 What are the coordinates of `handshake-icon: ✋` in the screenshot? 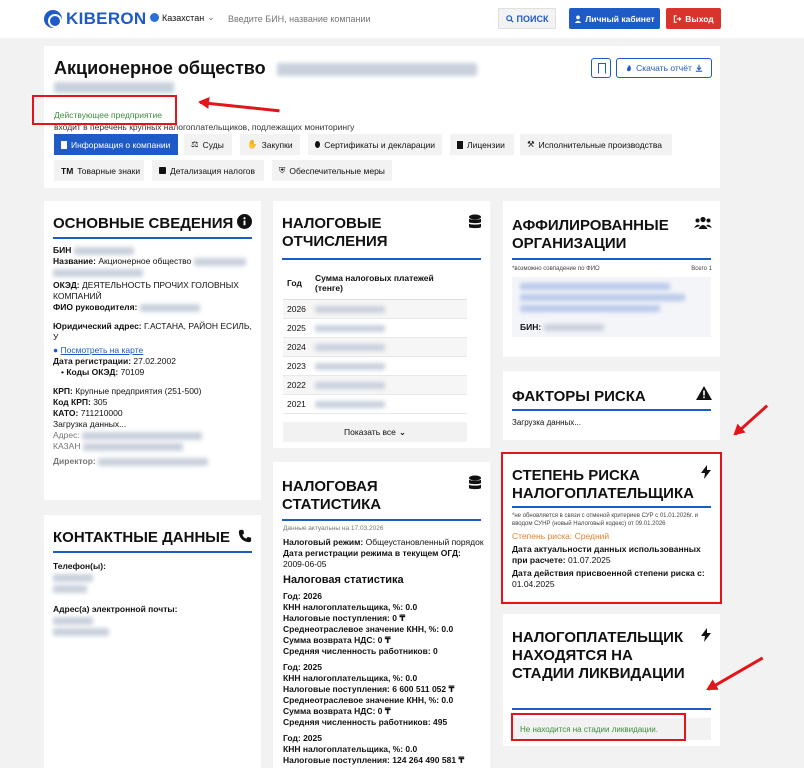 It's located at (252, 144).